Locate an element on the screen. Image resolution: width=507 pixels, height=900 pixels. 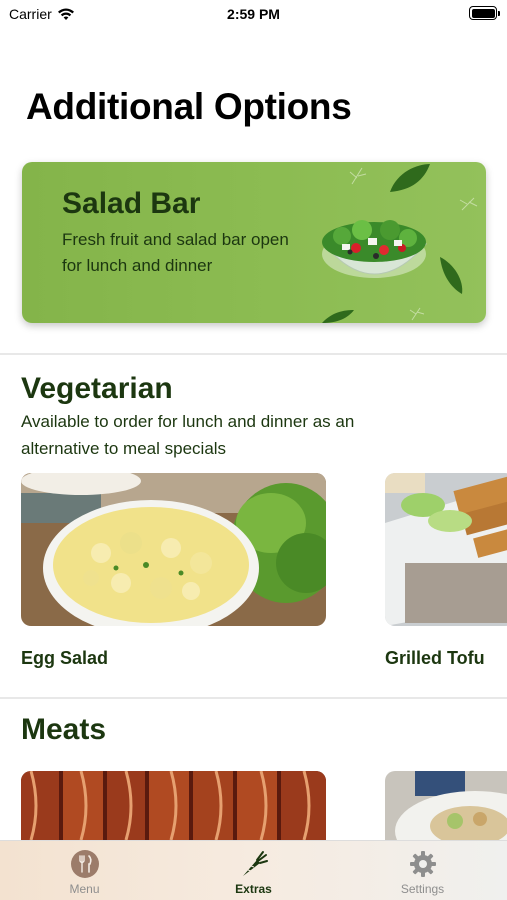
tab-settings-label: Settings is located at coordinates (422, 889).